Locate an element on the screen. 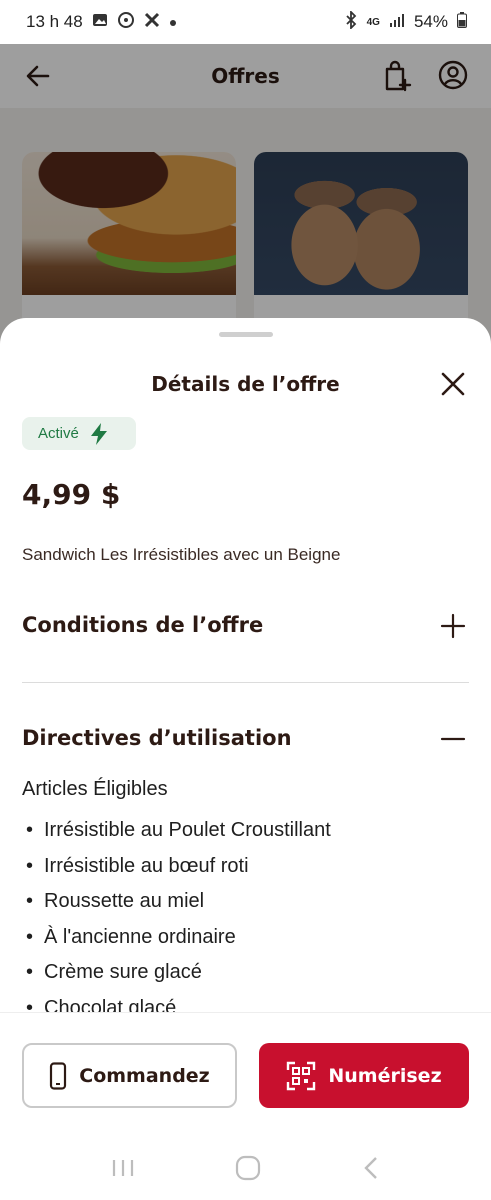  back-nav-icon is located at coordinates (371, 1170).